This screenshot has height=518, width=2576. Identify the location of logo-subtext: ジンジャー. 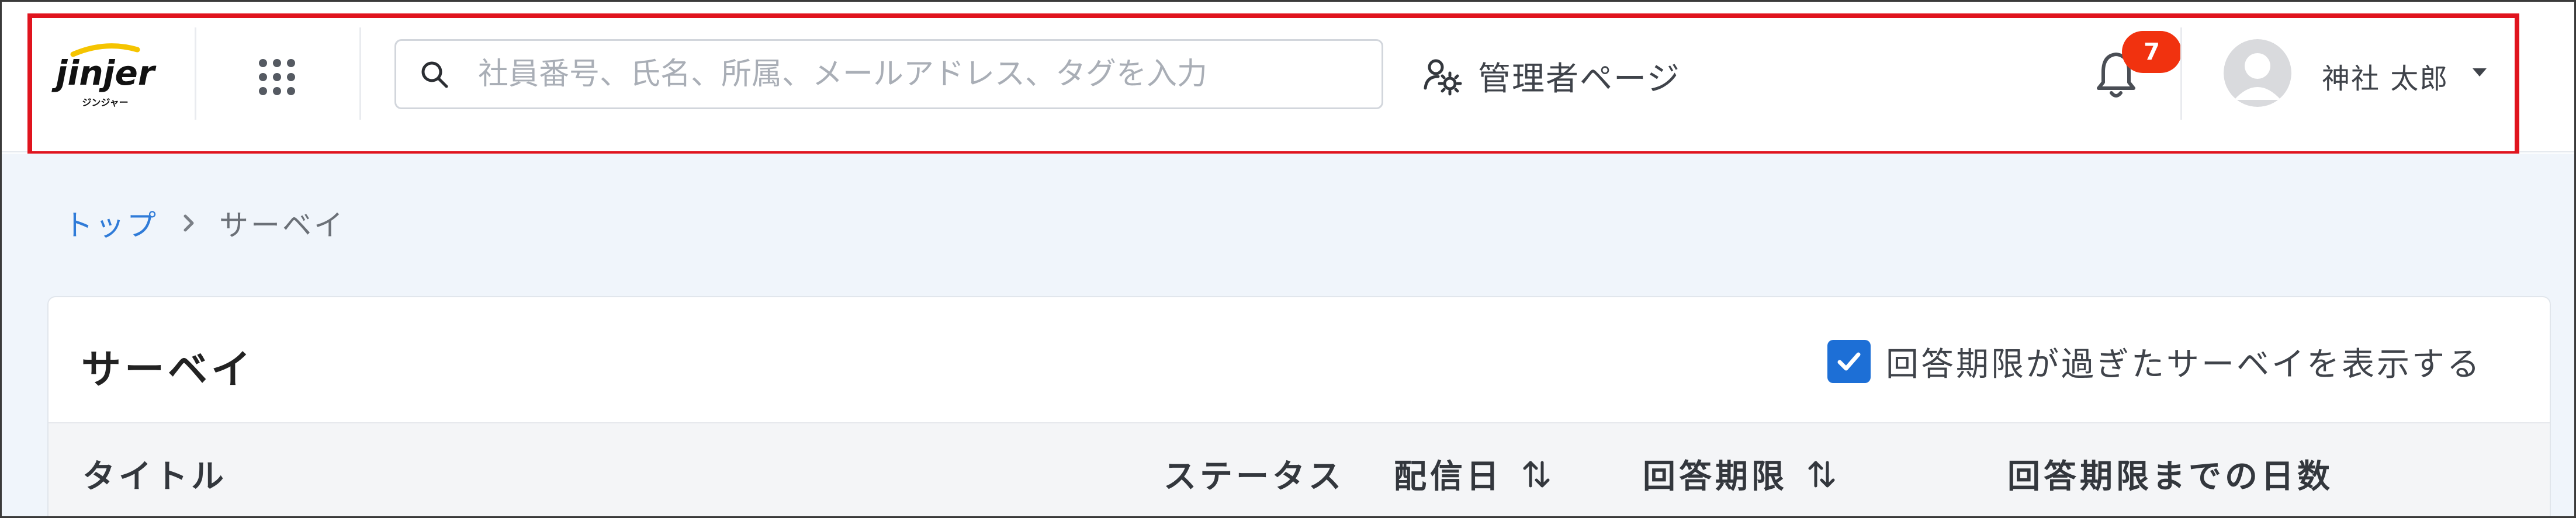
(105, 102).